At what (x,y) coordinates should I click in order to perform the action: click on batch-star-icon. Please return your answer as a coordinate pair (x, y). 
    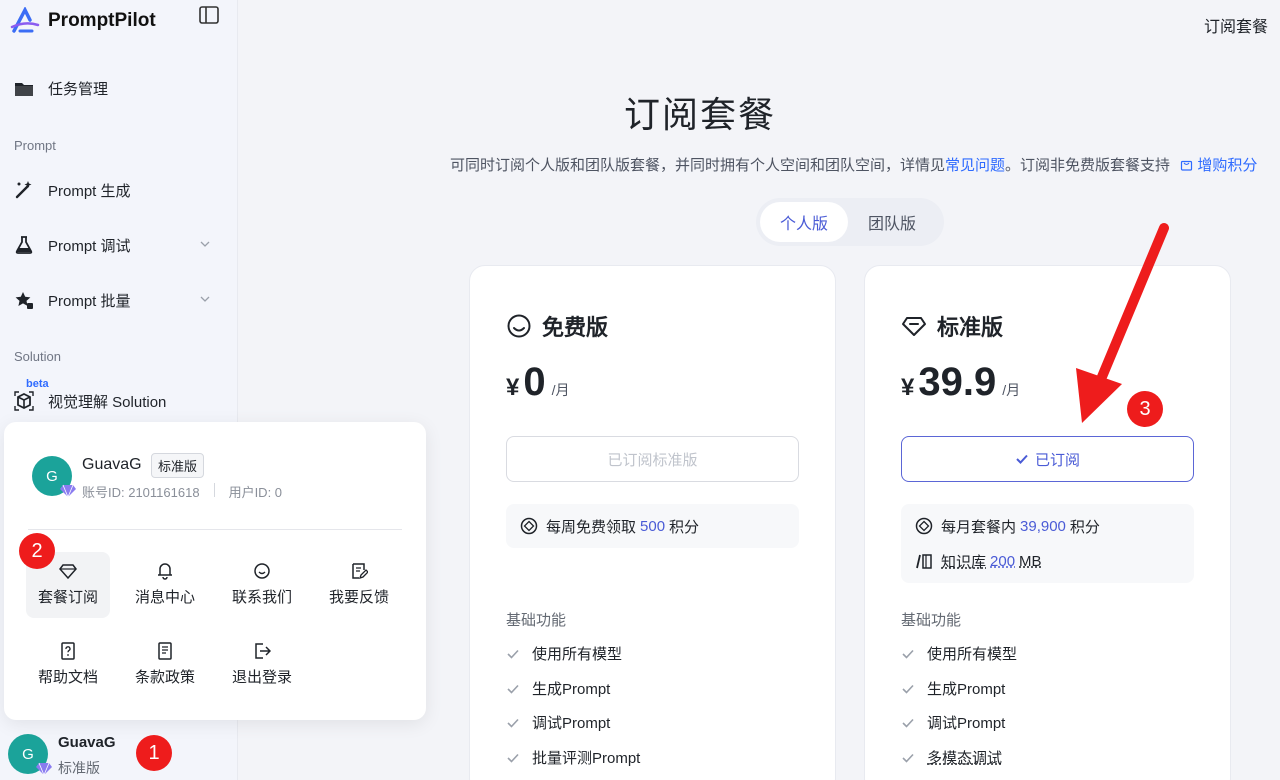
    Looking at the image, I should click on (24, 300).